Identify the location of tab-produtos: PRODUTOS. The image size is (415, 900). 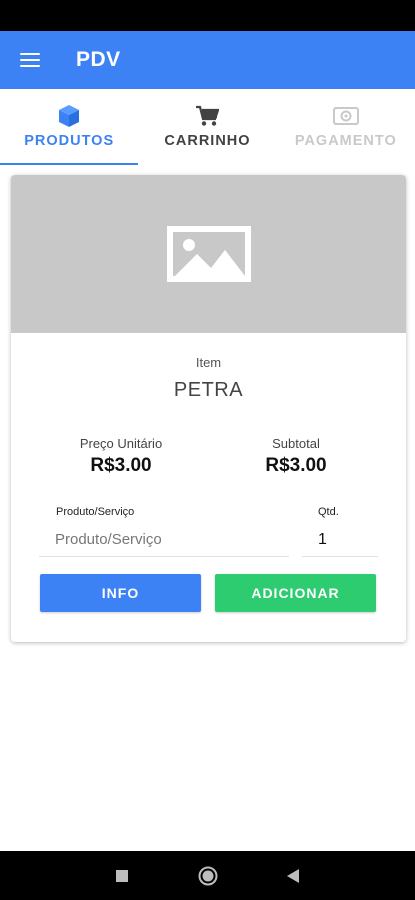
(69, 127).